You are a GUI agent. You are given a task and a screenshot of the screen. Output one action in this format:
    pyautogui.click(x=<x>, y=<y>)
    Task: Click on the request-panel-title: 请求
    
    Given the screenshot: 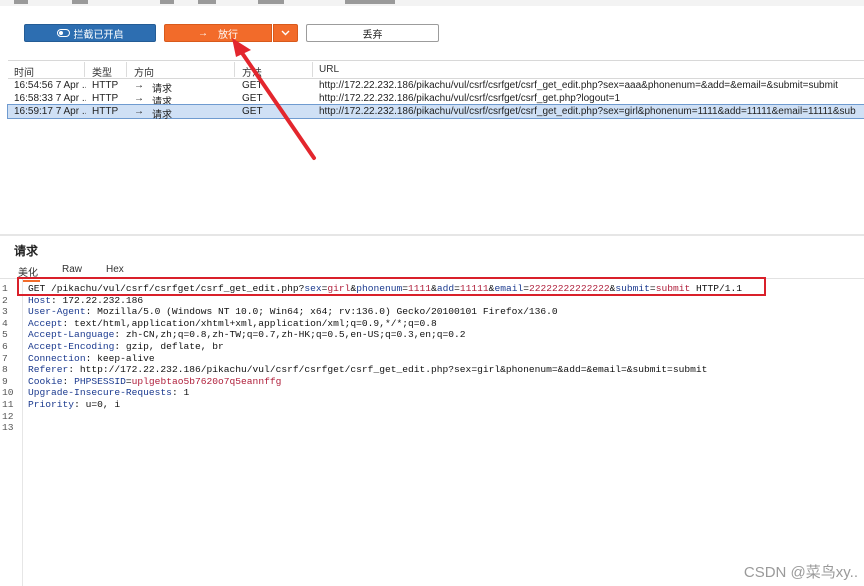 What is the action you would take?
    pyautogui.click(x=26, y=251)
    